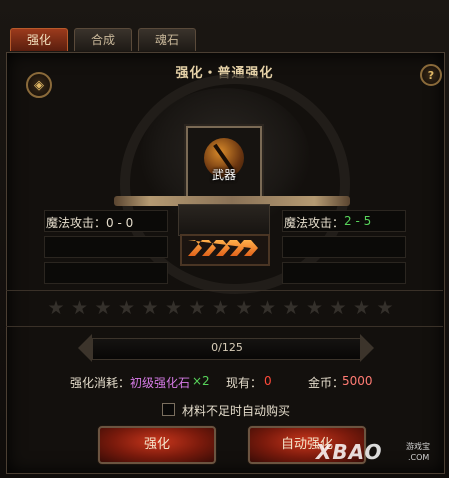  Describe the element at coordinates (201, 381) in the screenshot. I see `cost-multiplier: ×2` at that location.